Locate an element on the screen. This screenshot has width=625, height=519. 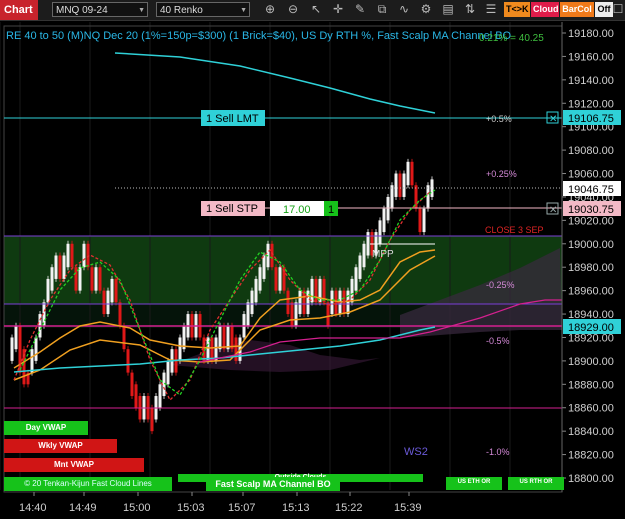
crosshair-icon: ✛ is located at coordinates (338, 9).